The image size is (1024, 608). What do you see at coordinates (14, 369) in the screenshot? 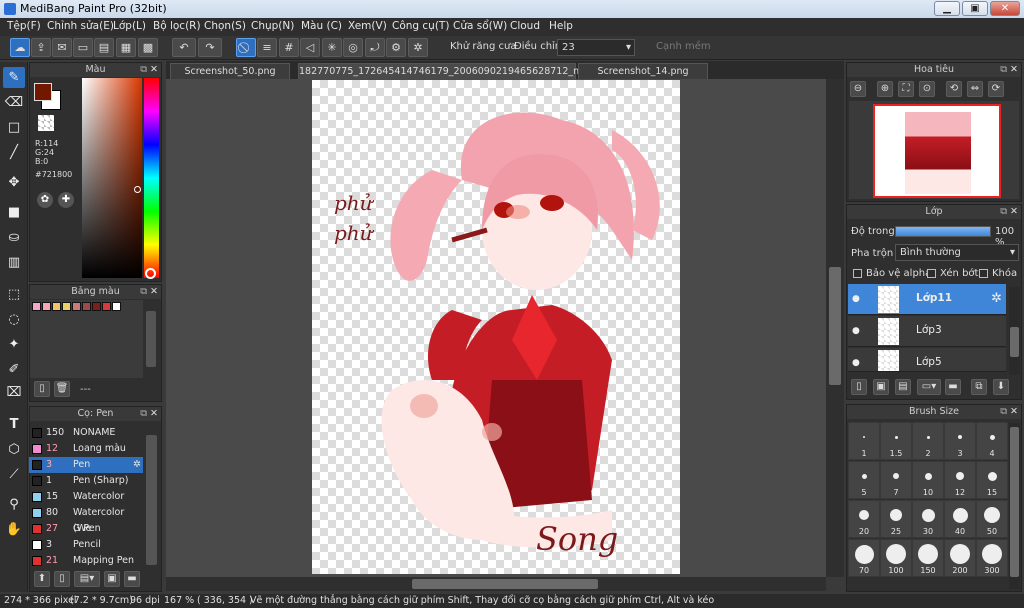
I see `select-pen-icon: ✐` at bounding box center [14, 369].